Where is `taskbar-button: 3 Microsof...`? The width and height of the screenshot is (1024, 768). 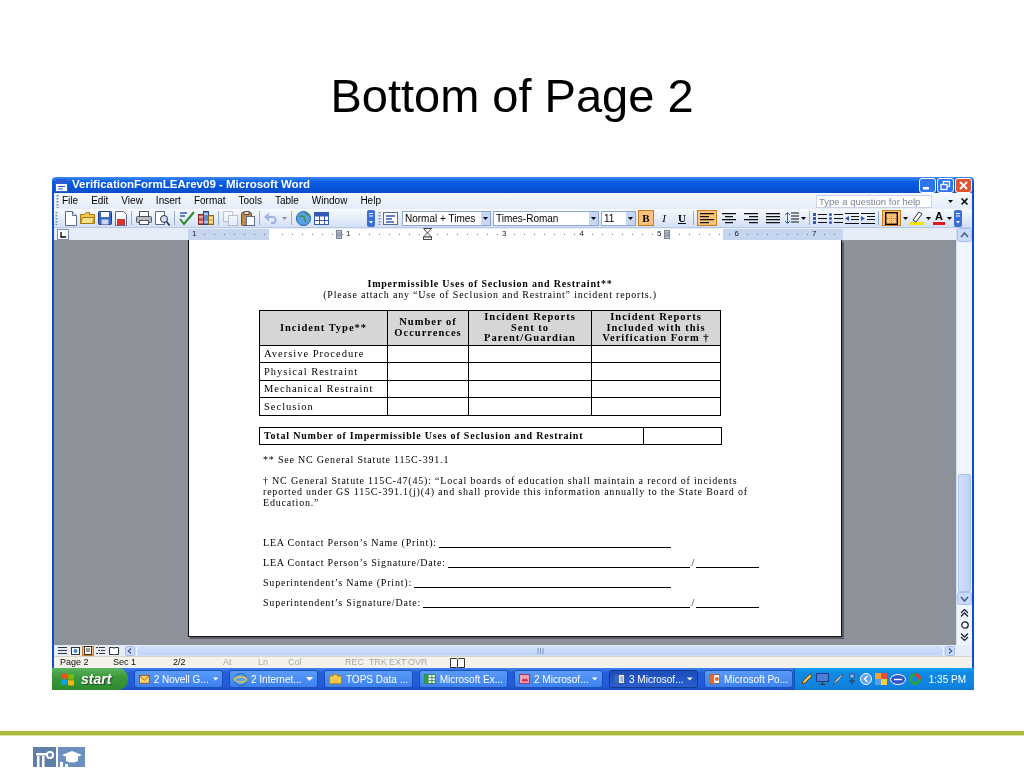
taskbar-button: 3 Microsof... is located at coordinates (653, 679).